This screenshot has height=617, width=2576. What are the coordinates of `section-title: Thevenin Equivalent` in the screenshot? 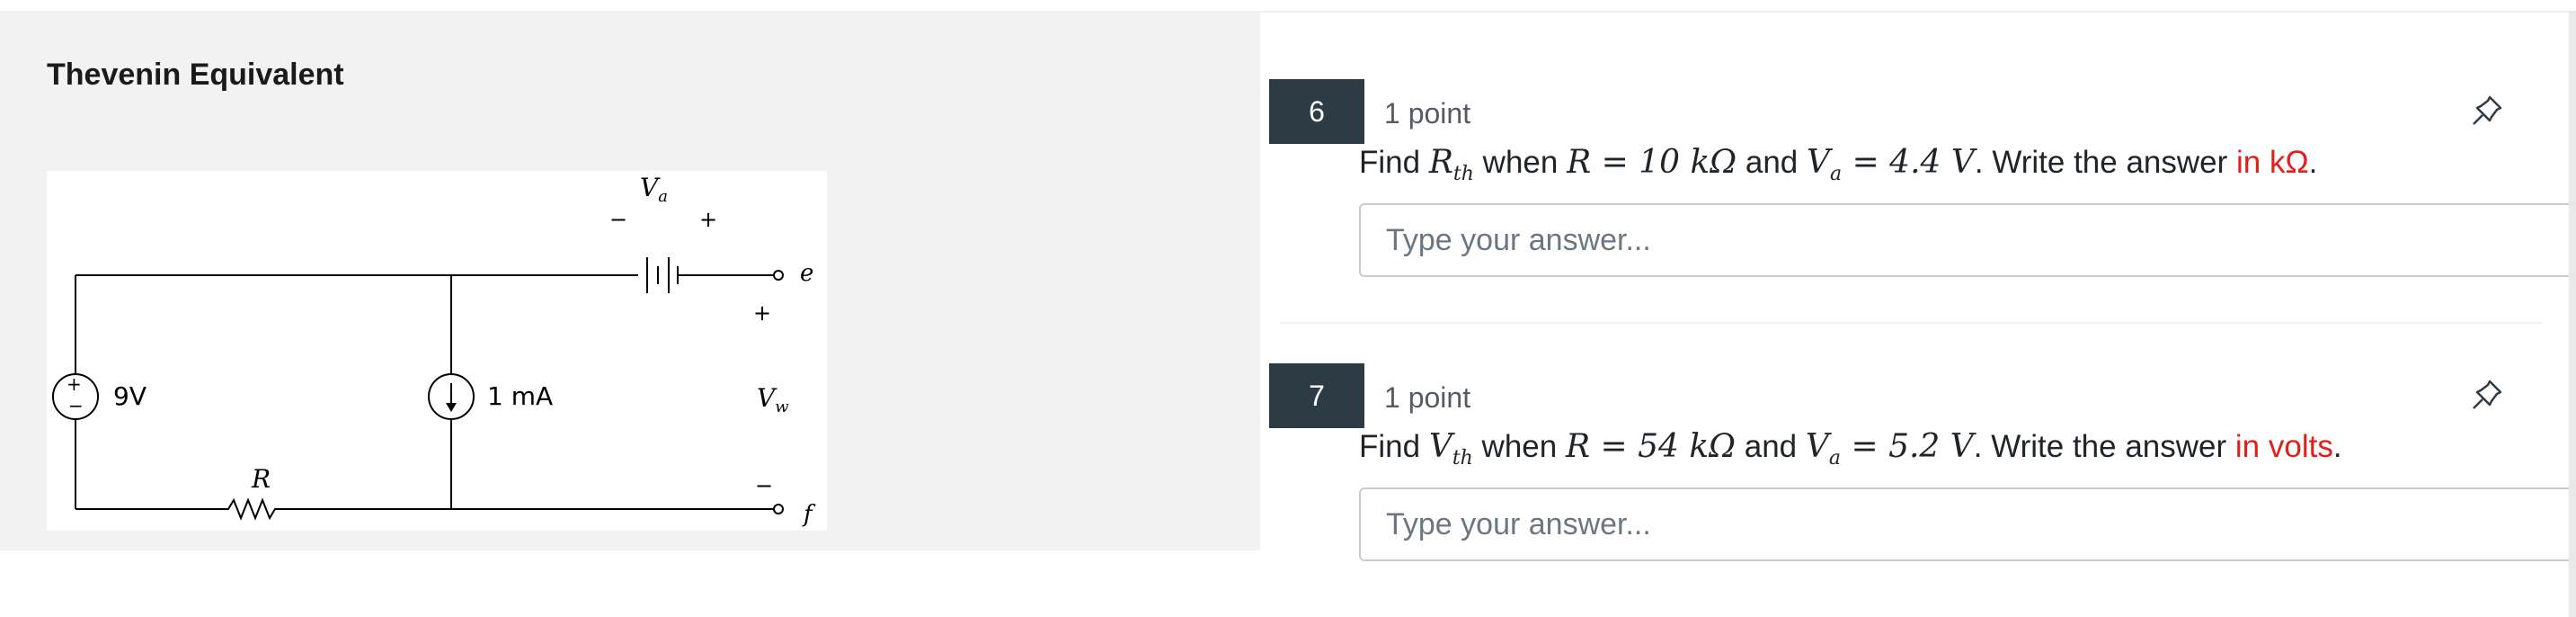 It's located at (195, 75).